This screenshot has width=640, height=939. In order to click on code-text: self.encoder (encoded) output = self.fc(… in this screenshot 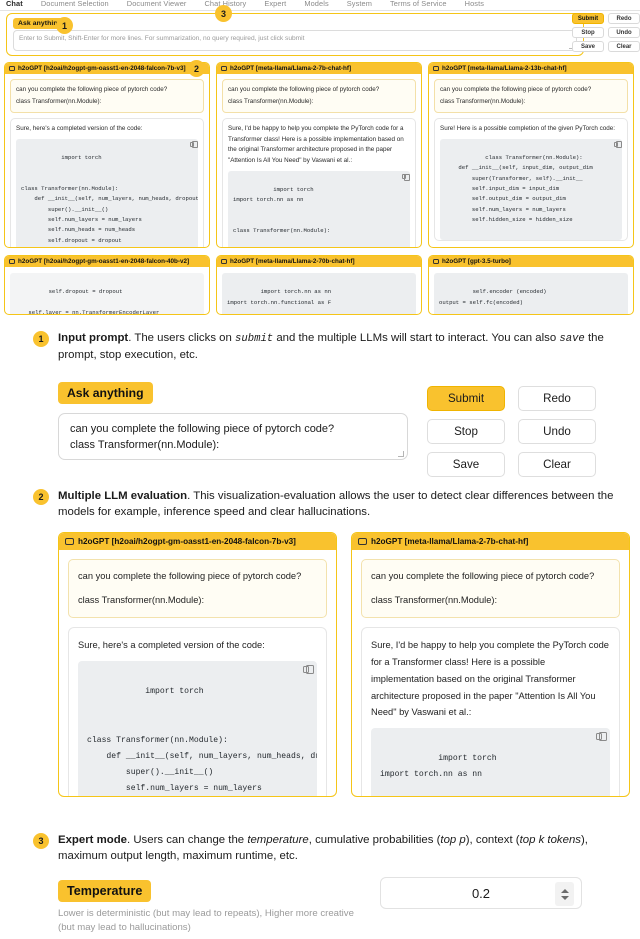, I will do `click(493, 297)`.